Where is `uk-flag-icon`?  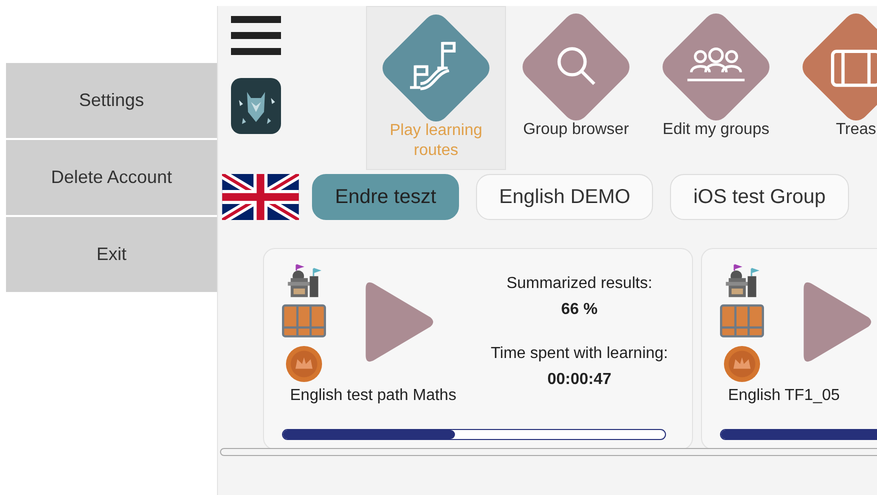 uk-flag-icon is located at coordinates (260, 197).